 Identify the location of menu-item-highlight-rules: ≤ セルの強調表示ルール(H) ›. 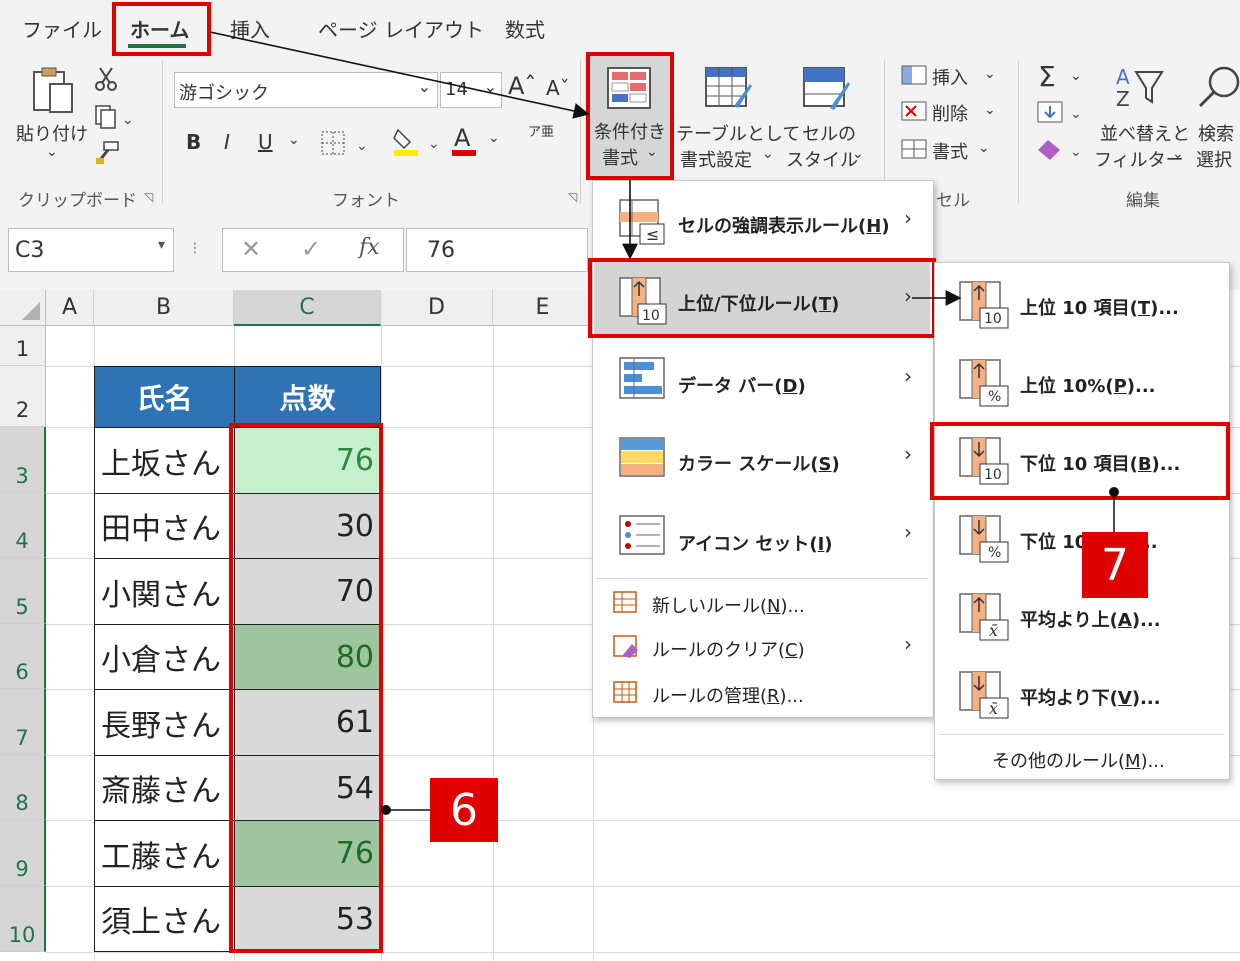
(762, 222).